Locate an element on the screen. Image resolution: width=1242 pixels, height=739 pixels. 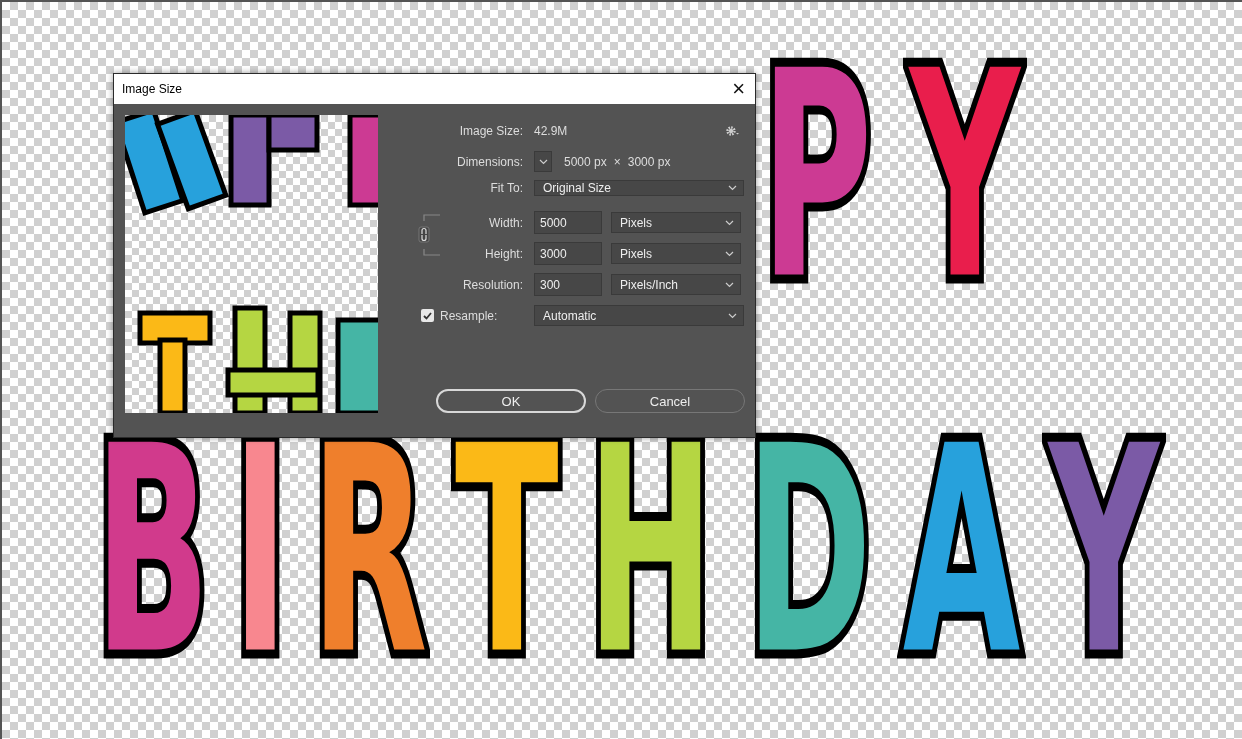
dimensions-dropdown is located at coordinates (543, 161).